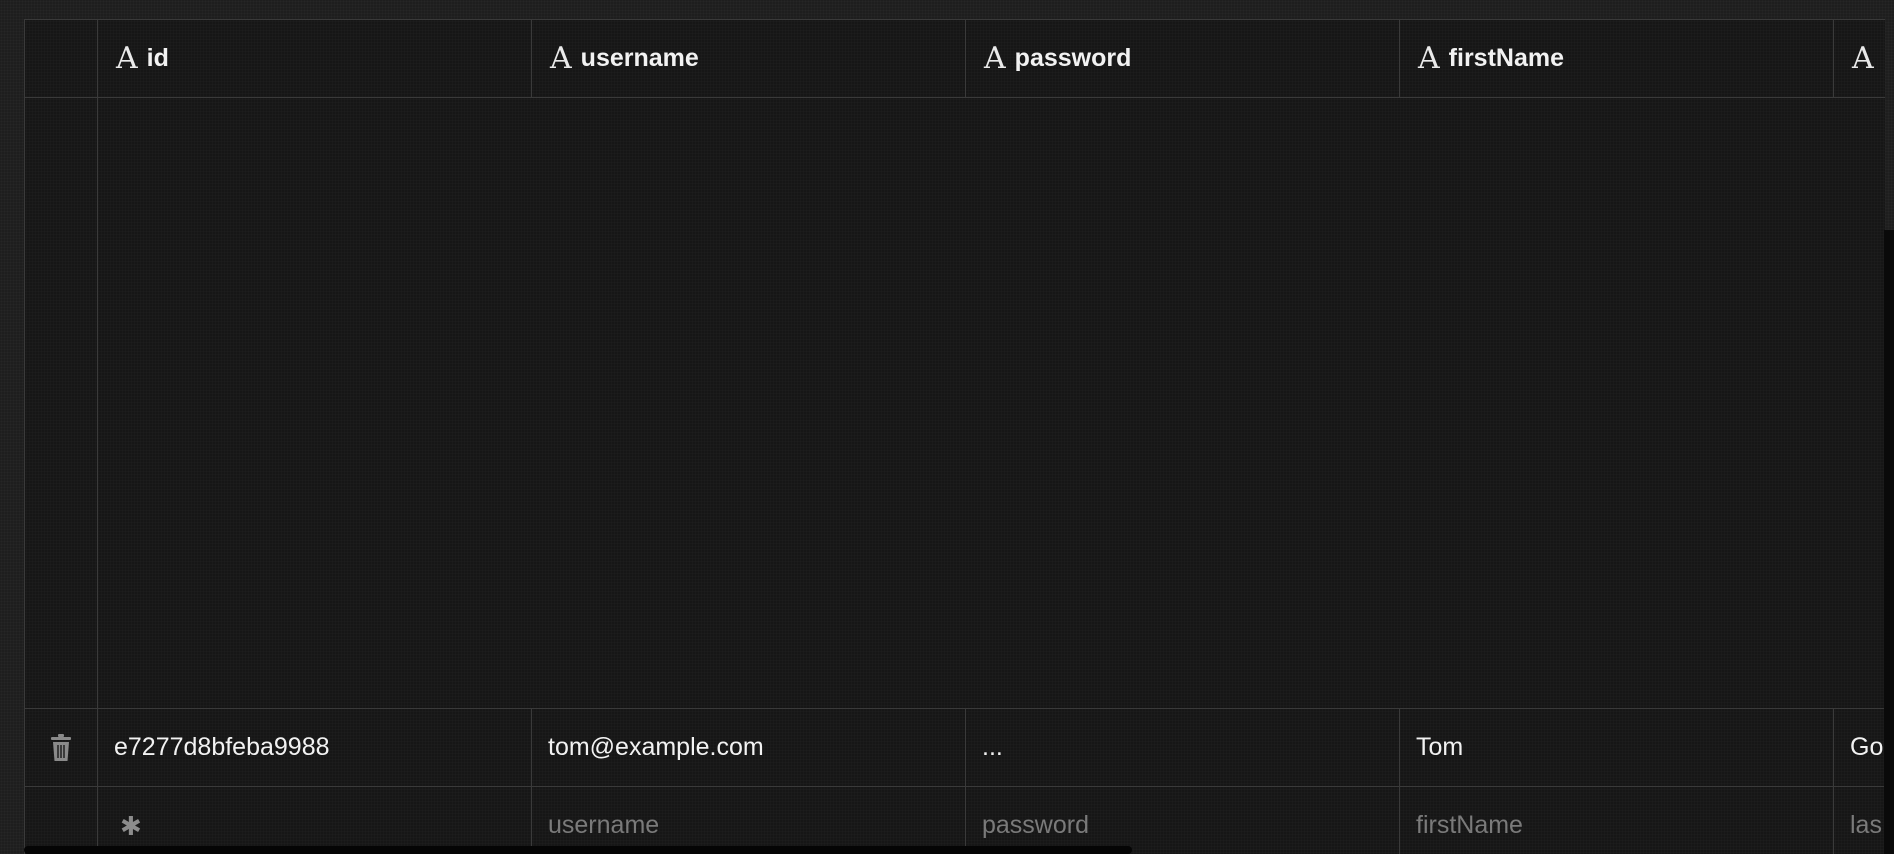 Image resolution: width=1894 pixels, height=854 pixels. Describe the element at coordinates (157, 58) in the screenshot. I see `column-header-label: id` at that location.